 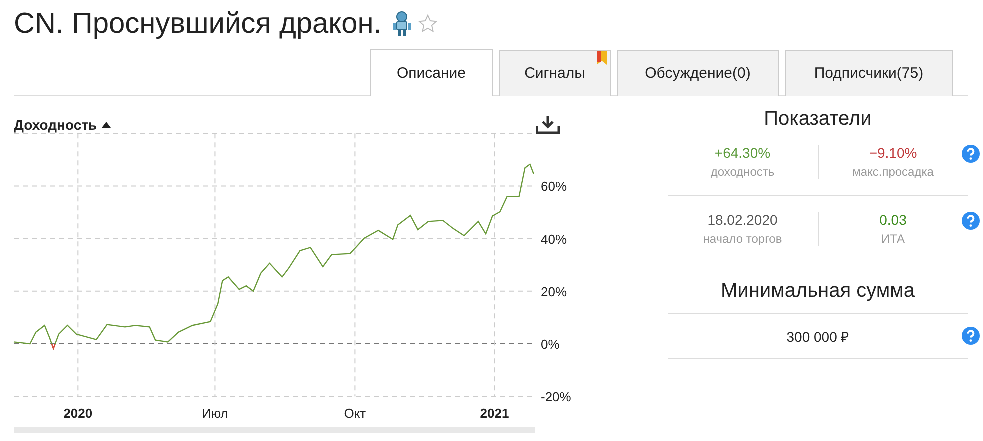 I want to click on metrics-heading: Показатели, so click(x=818, y=120).